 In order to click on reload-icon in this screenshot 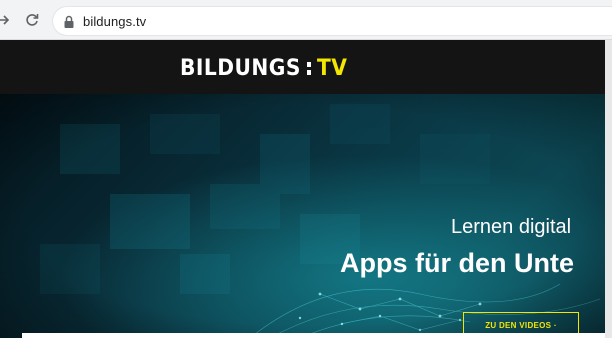, I will do `click(32, 20)`.